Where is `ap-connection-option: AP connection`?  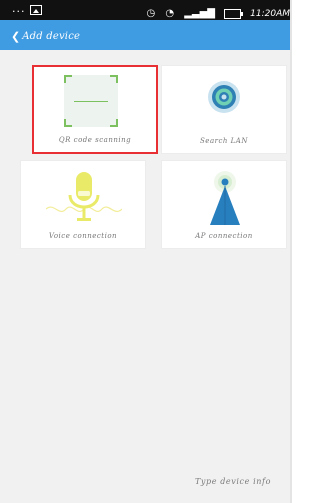 ap-connection-option: AP connection is located at coordinates (224, 204).